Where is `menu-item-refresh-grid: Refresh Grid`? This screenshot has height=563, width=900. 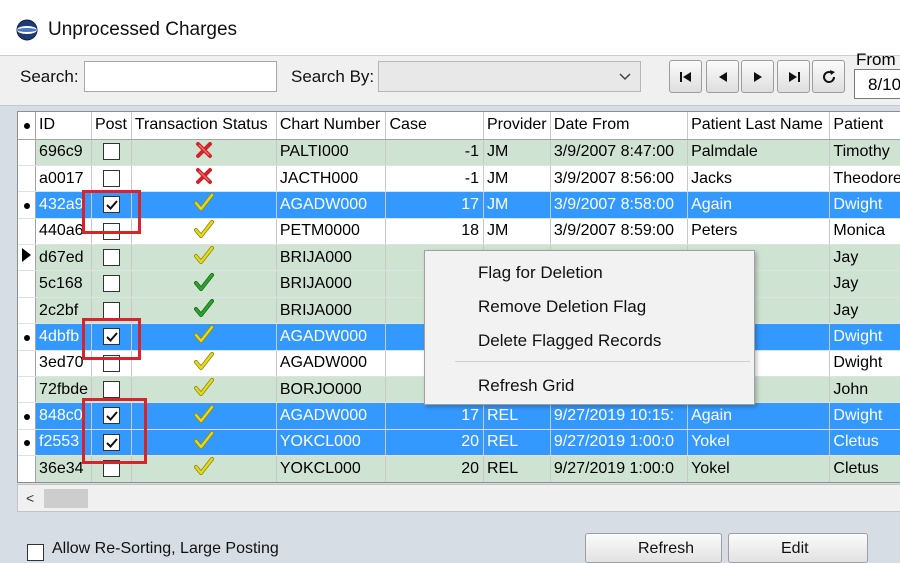 menu-item-refresh-grid: Refresh Grid is located at coordinates (526, 386).